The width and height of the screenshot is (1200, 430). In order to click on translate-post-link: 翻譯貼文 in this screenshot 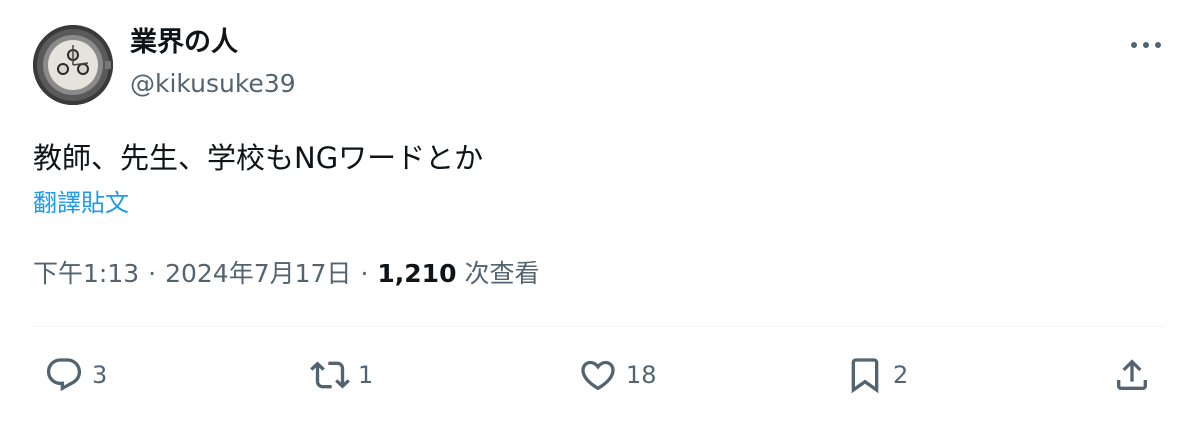, I will do `click(81, 203)`.